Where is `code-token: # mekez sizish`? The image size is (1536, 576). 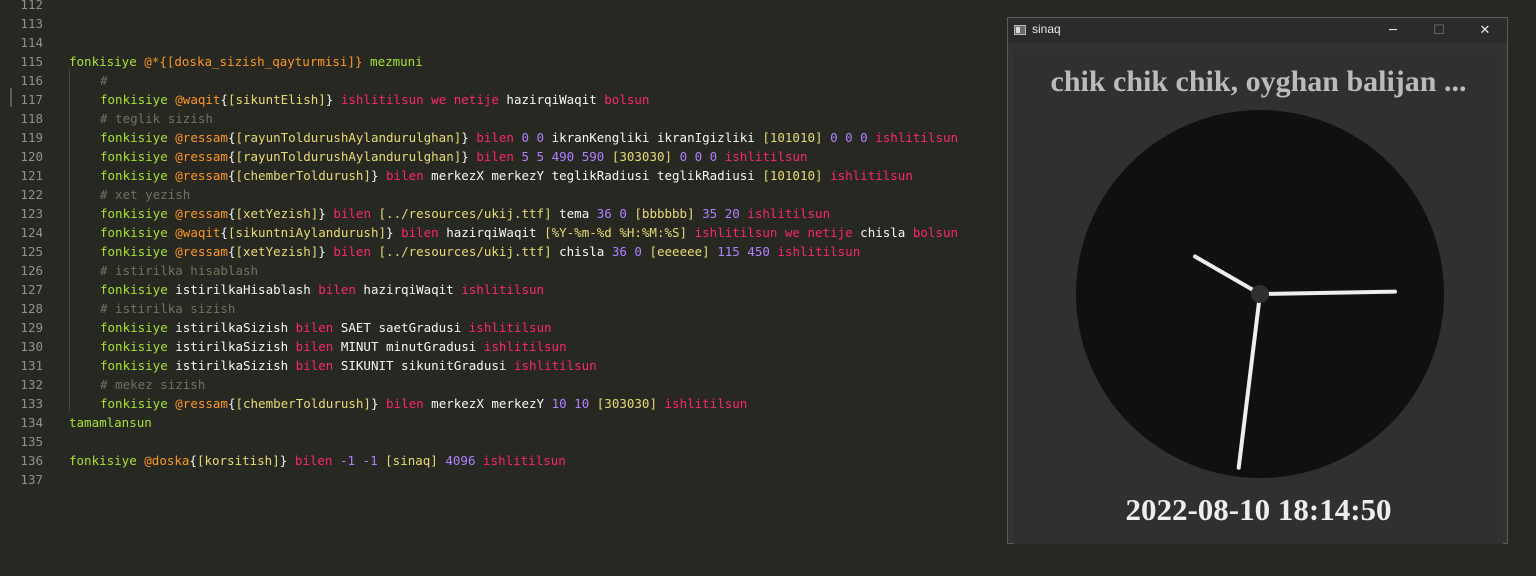
code-token: # mekez sizish is located at coordinates (153, 384).